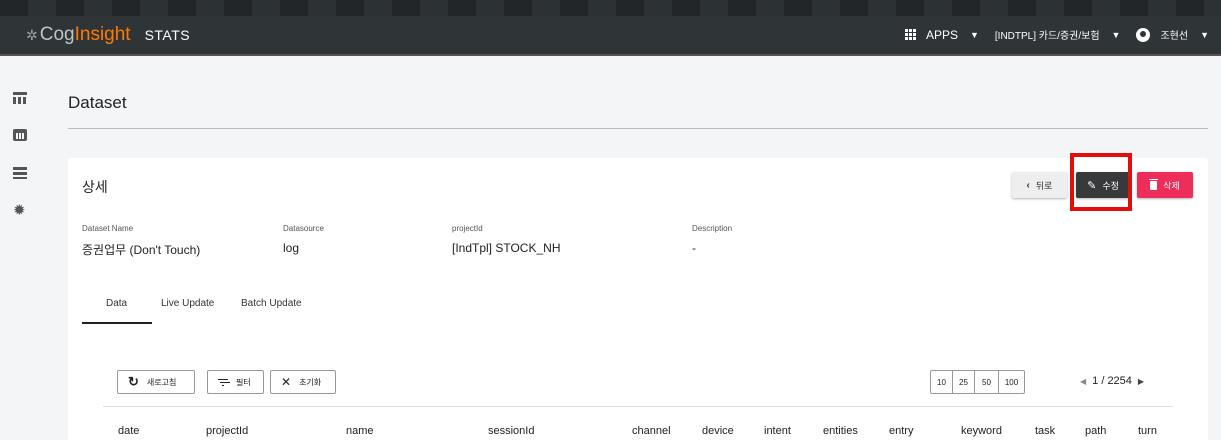 This screenshot has height=440, width=1221. I want to click on field-dataset-name: Dataset Name 증권업무 (Don't Touch), so click(141, 241).